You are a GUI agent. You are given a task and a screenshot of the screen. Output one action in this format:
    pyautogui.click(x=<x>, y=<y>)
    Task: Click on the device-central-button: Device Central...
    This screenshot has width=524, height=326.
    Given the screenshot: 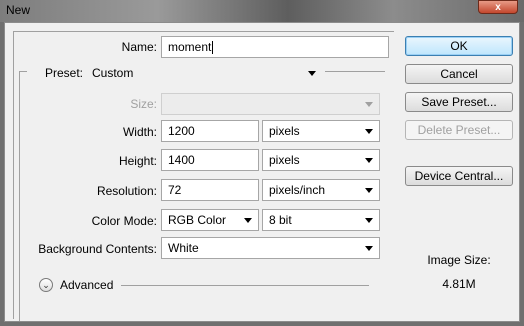 What is the action you would take?
    pyautogui.click(x=459, y=176)
    